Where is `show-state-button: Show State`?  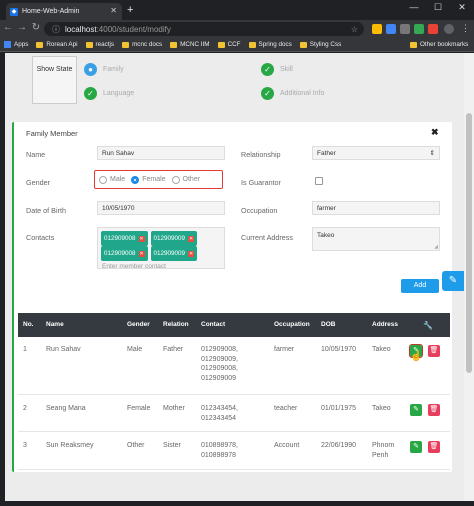
show-state-button: Show State is located at coordinates (54, 80).